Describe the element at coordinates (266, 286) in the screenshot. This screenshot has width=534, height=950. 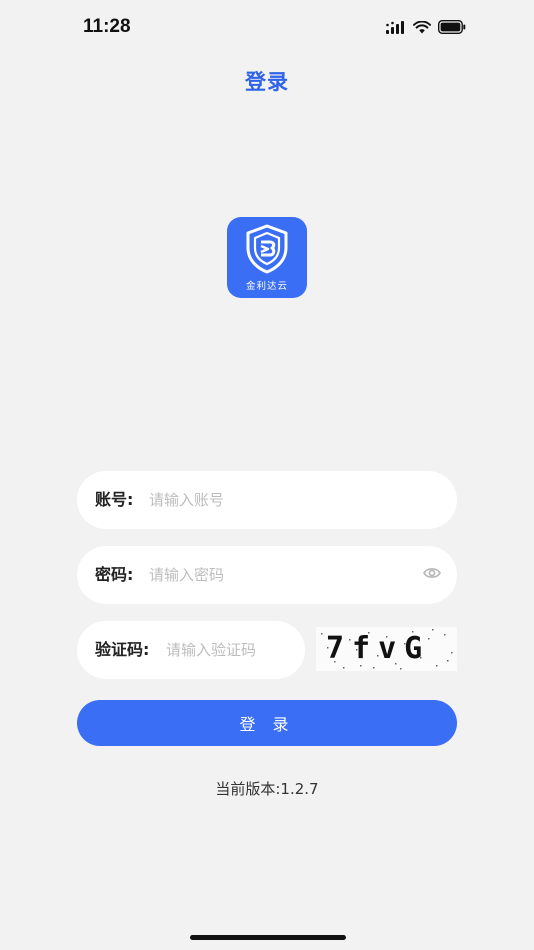
I see `logo-text: 金利达云` at that location.